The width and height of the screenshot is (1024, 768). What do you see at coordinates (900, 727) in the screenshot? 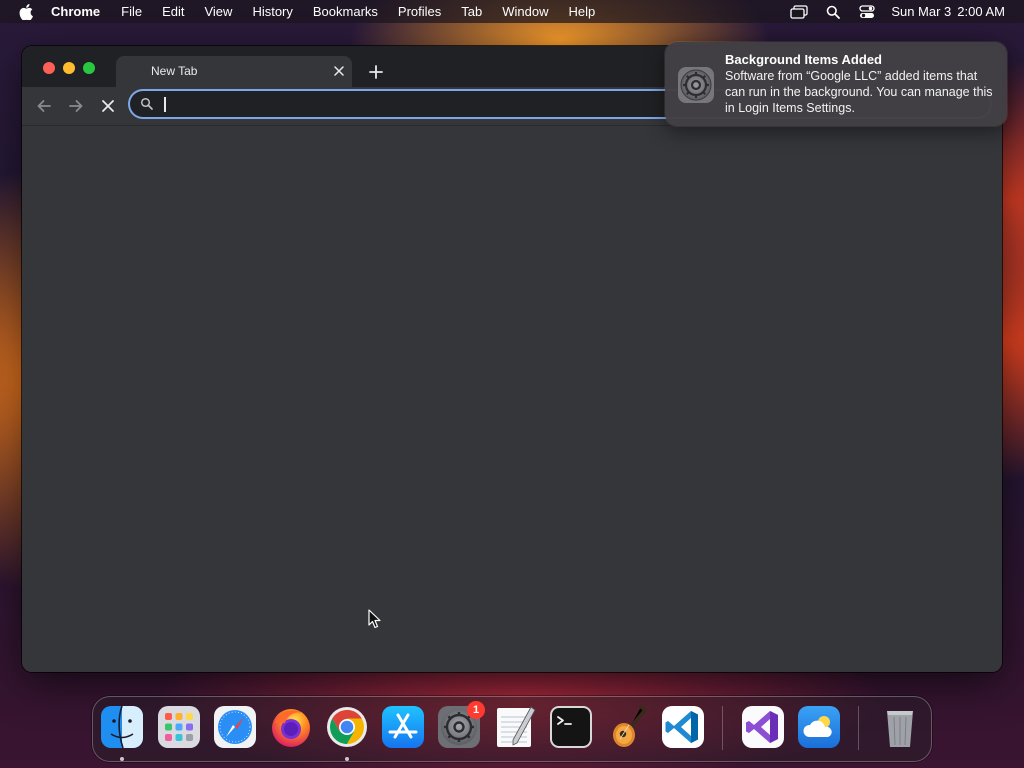
I see `trash-icon` at bounding box center [900, 727].